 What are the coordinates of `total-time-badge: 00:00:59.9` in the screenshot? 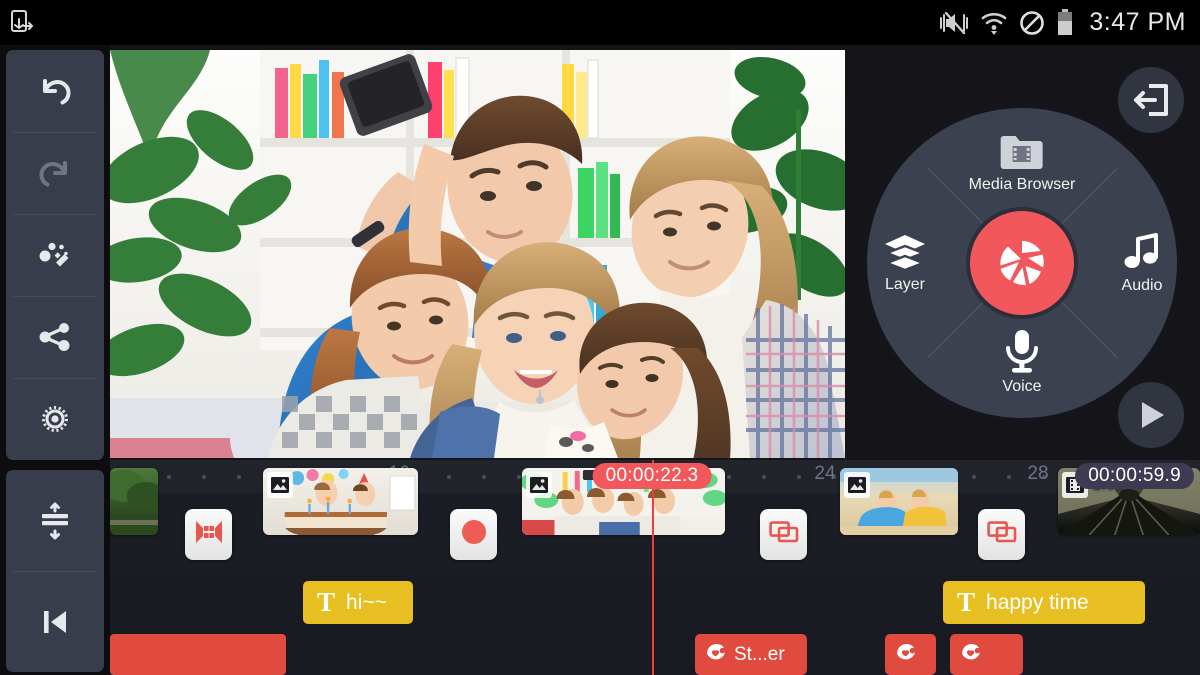 It's located at (1134, 476).